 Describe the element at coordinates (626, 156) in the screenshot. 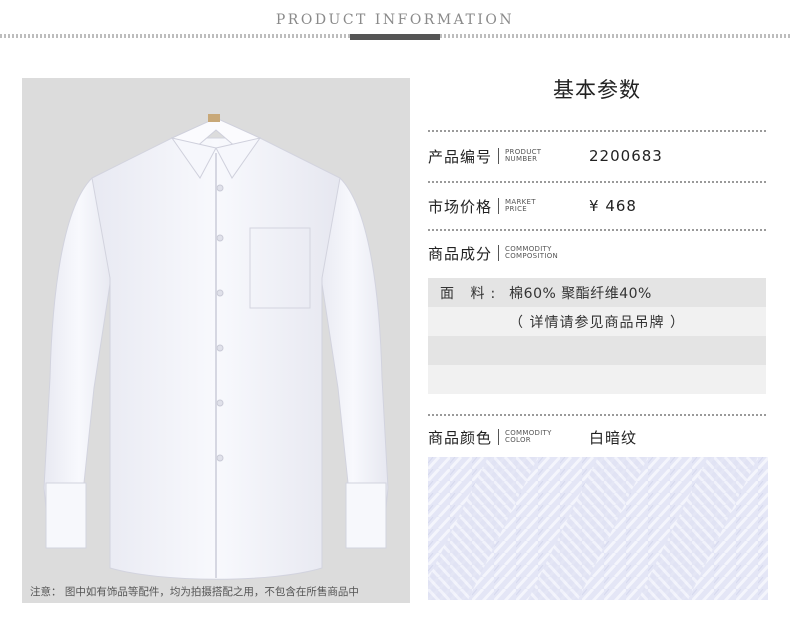

I see `product-number-value: 2200683` at that location.